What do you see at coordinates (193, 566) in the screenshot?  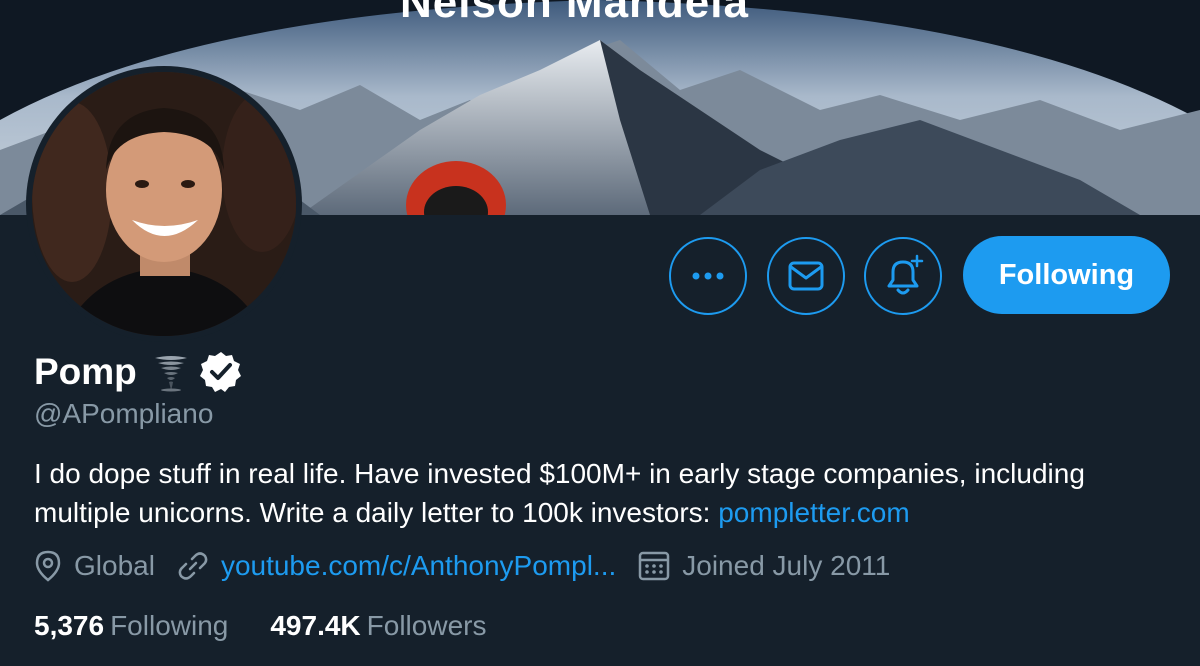 I see `link-icon` at bounding box center [193, 566].